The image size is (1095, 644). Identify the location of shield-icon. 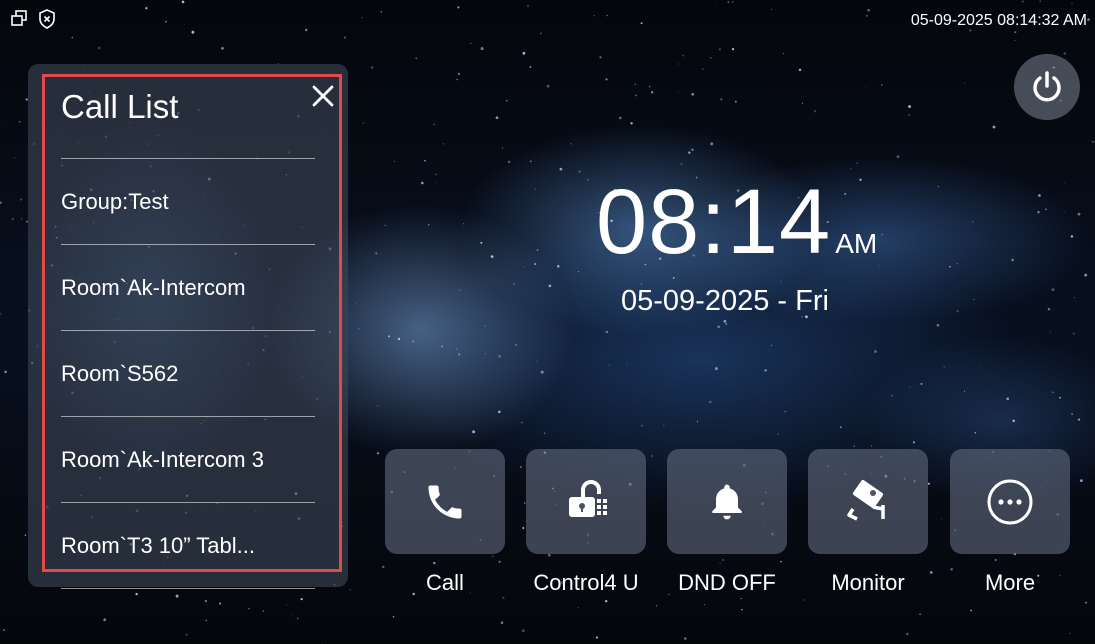
(47, 19).